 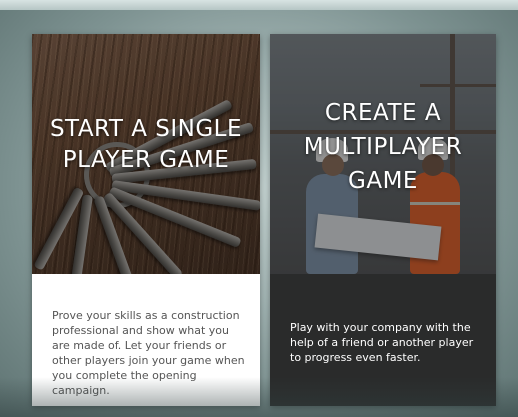 What do you see at coordinates (383, 113) in the screenshot?
I see `multi-title-line-1: CREATE A` at bounding box center [383, 113].